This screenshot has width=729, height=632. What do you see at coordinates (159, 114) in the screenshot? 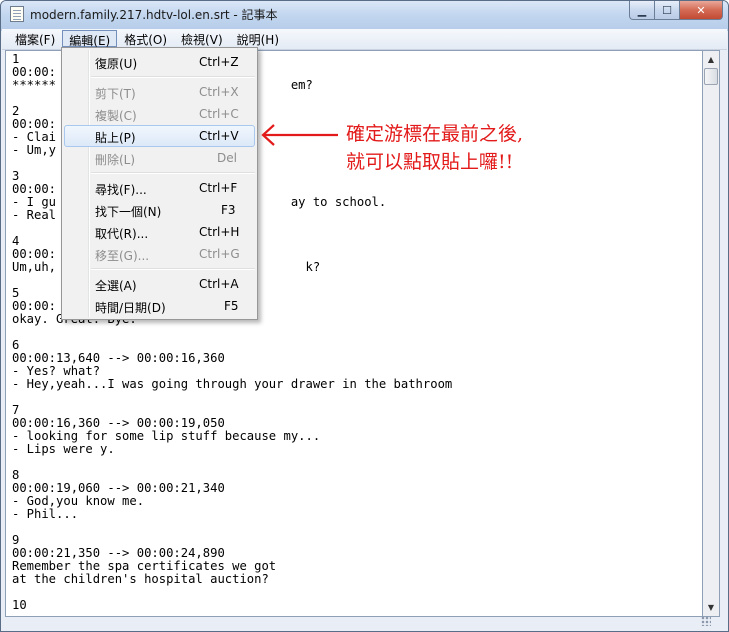
I see `edit-menu-copy: 複製(C) Ctrl+C` at bounding box center [159, 114].